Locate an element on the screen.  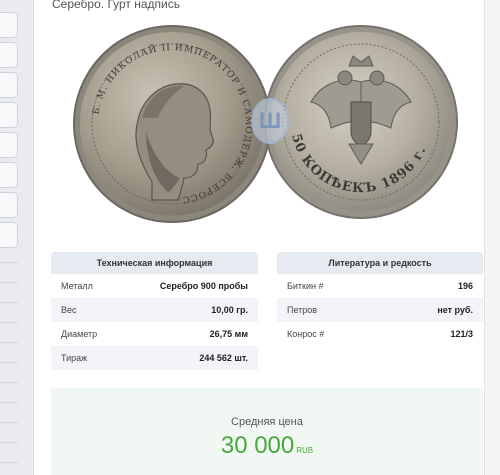
row-label: Металл is located at coordinates (77, 286).